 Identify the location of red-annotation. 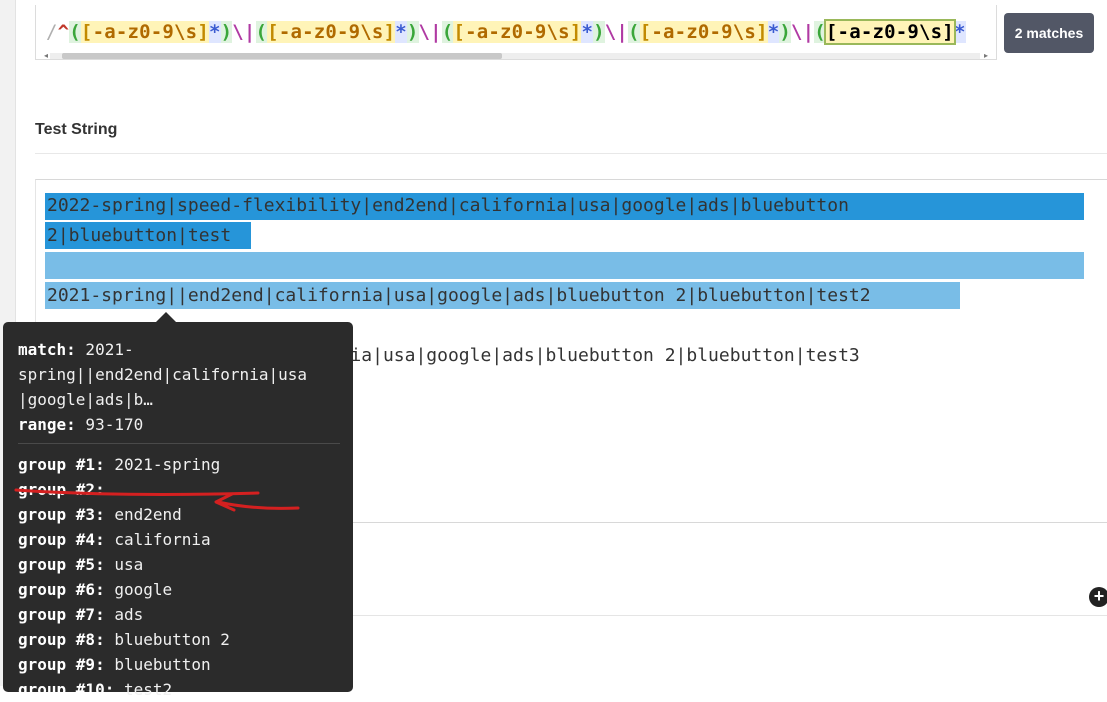
(157, 500).